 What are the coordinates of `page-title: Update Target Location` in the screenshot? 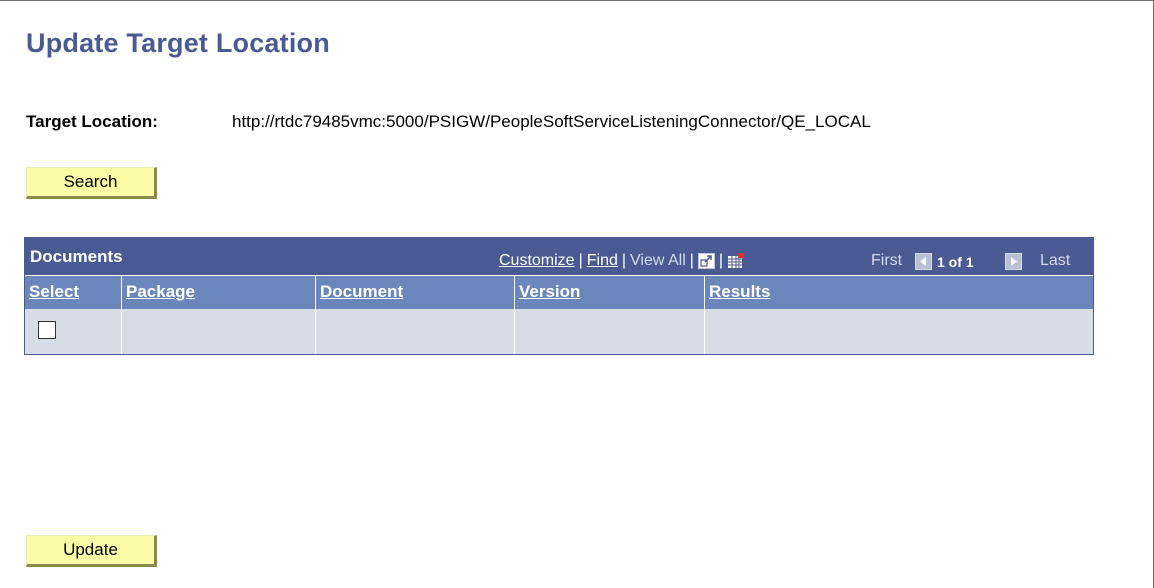 It's located at (178, 43).